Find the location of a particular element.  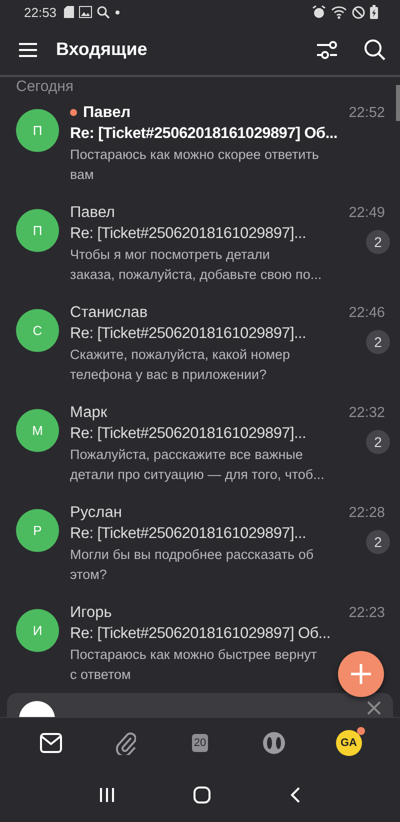

message-preview: вам is located at coordinates (82, 175).